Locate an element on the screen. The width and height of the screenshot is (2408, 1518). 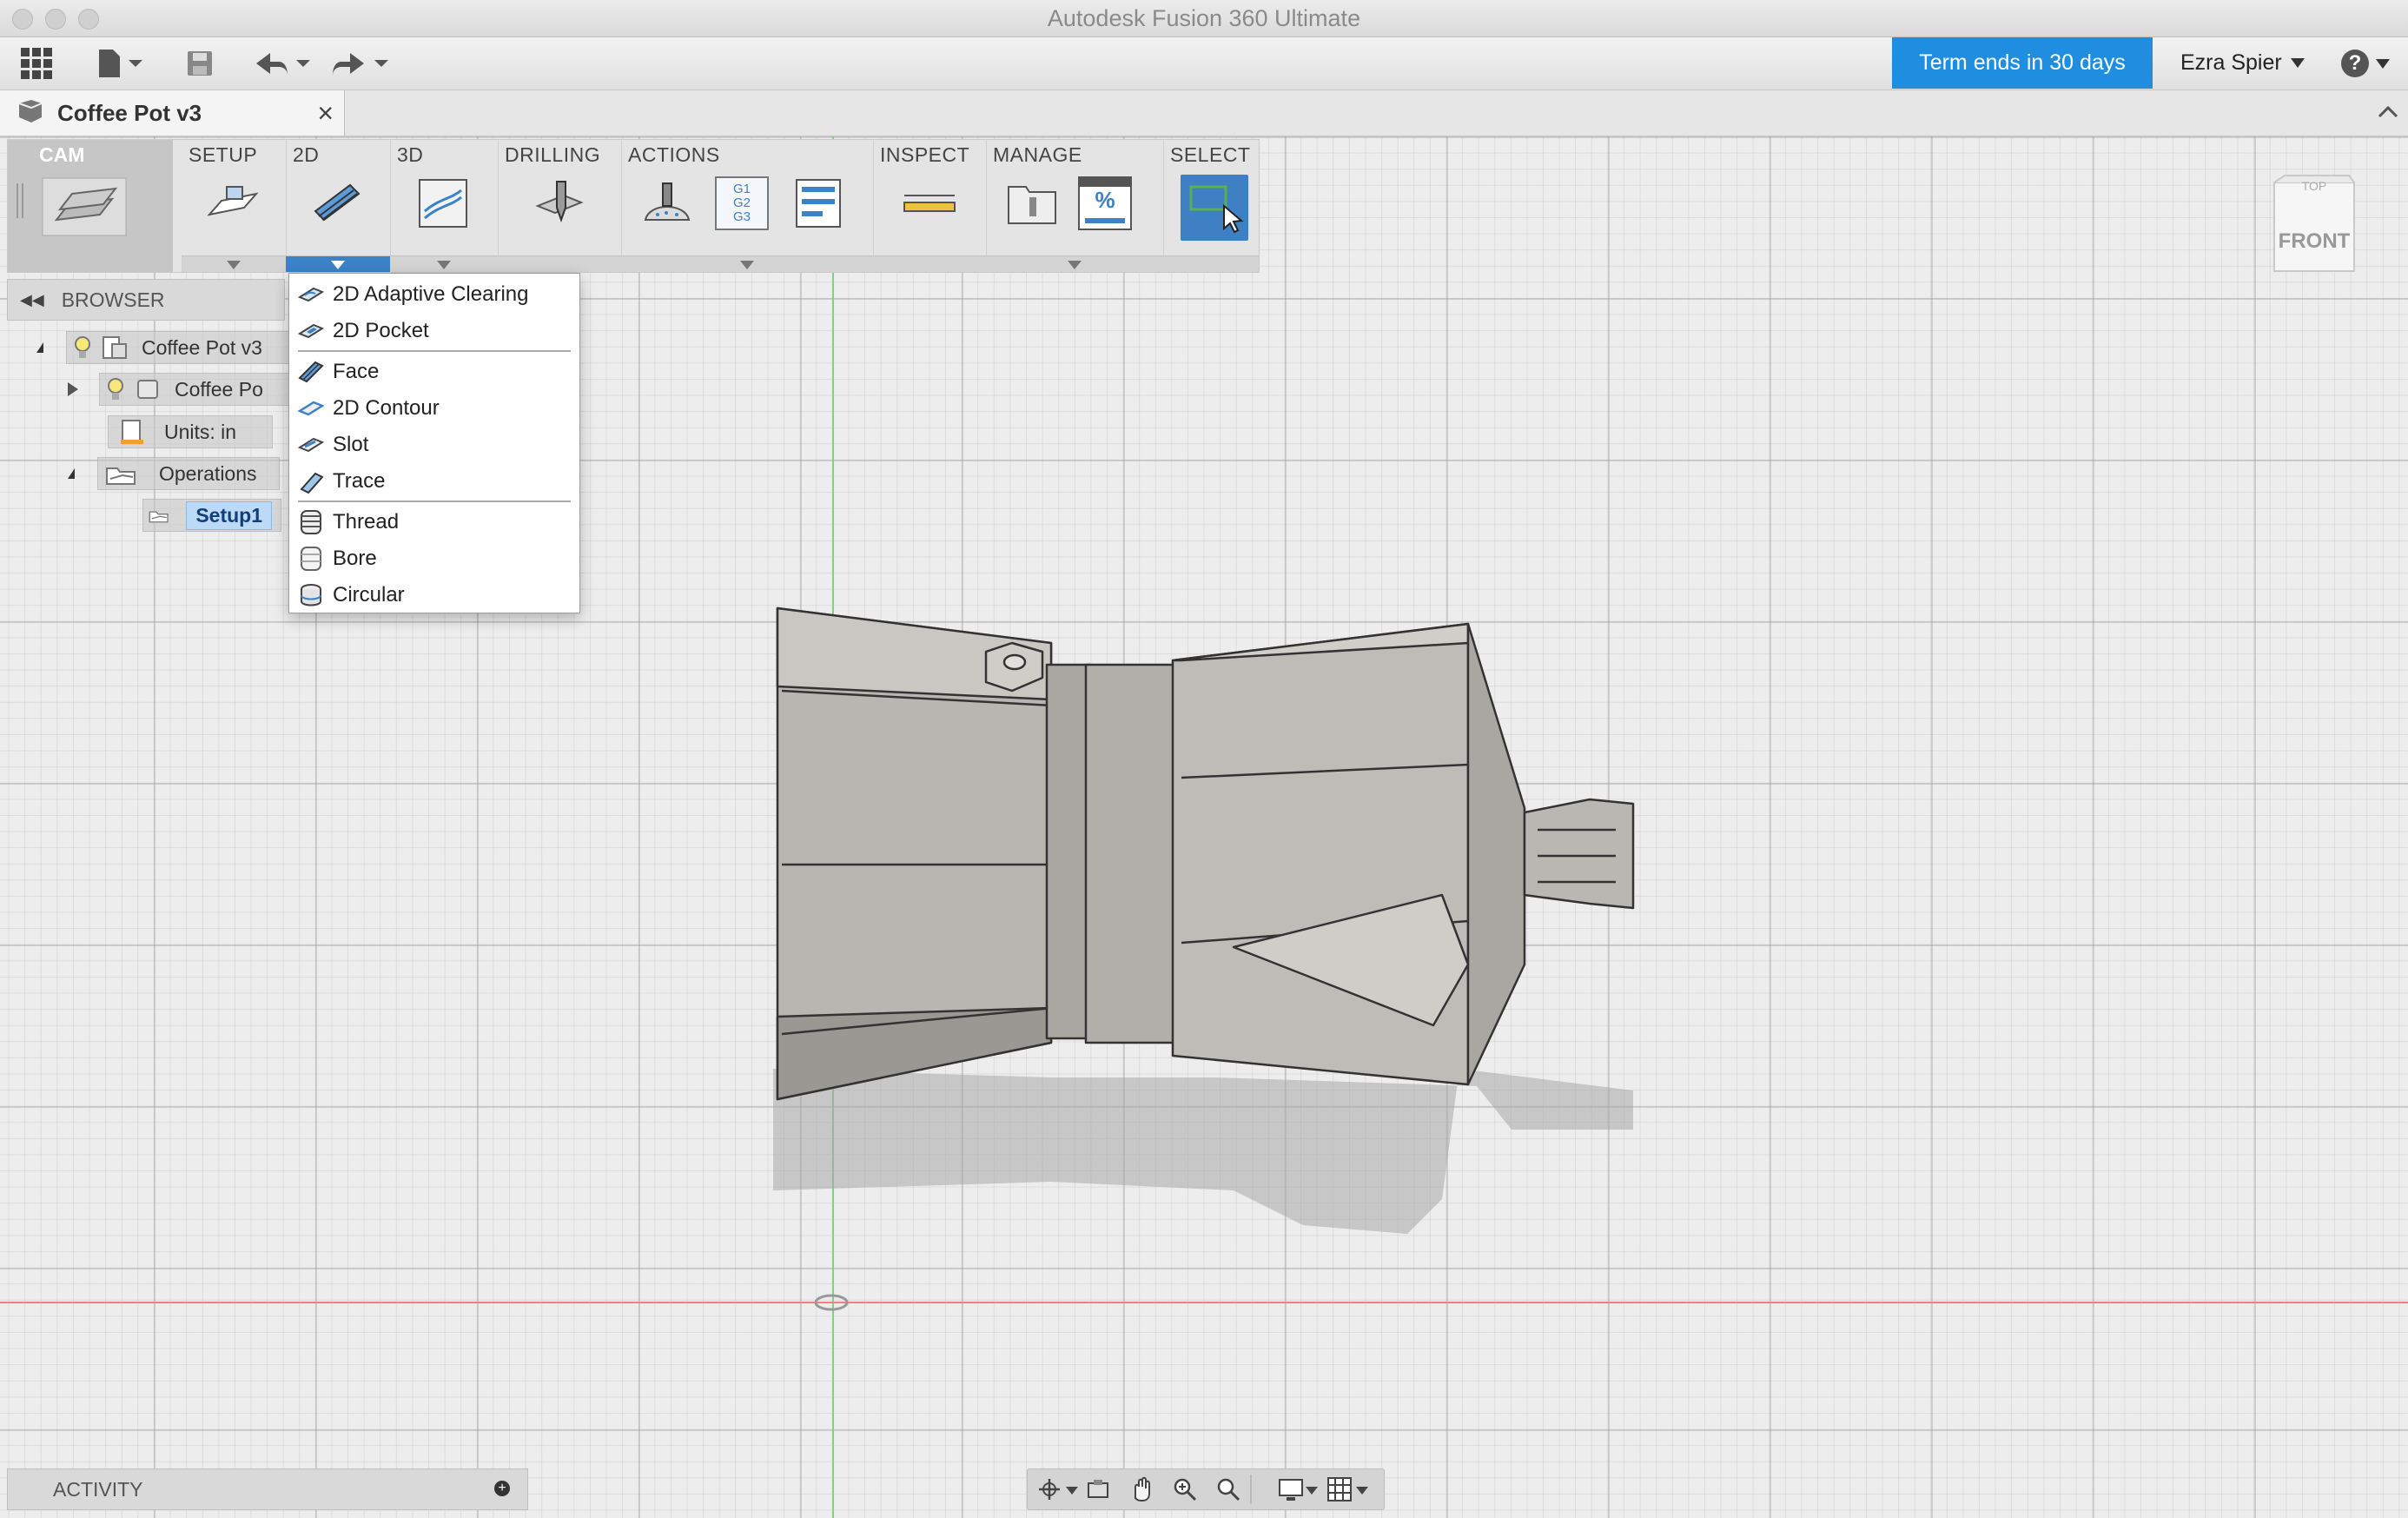
collapsed-triangle-icon is located at coordinates (73, 389).